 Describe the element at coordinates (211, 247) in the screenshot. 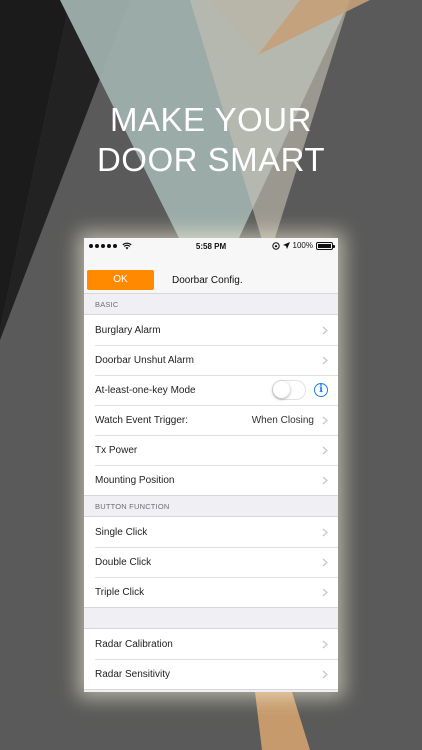

I see `status-bar: 5:58 PM 100%` at that location.